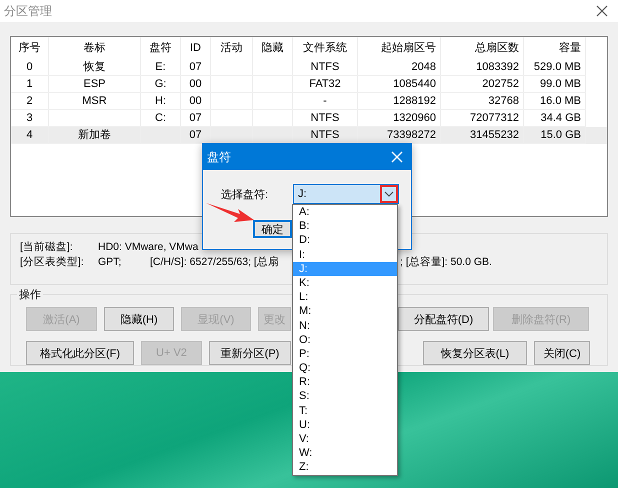  What do you see at coordinates (345, 396) in the screenshot?
I see `list-option: S:` at bounding box center [345, 396].